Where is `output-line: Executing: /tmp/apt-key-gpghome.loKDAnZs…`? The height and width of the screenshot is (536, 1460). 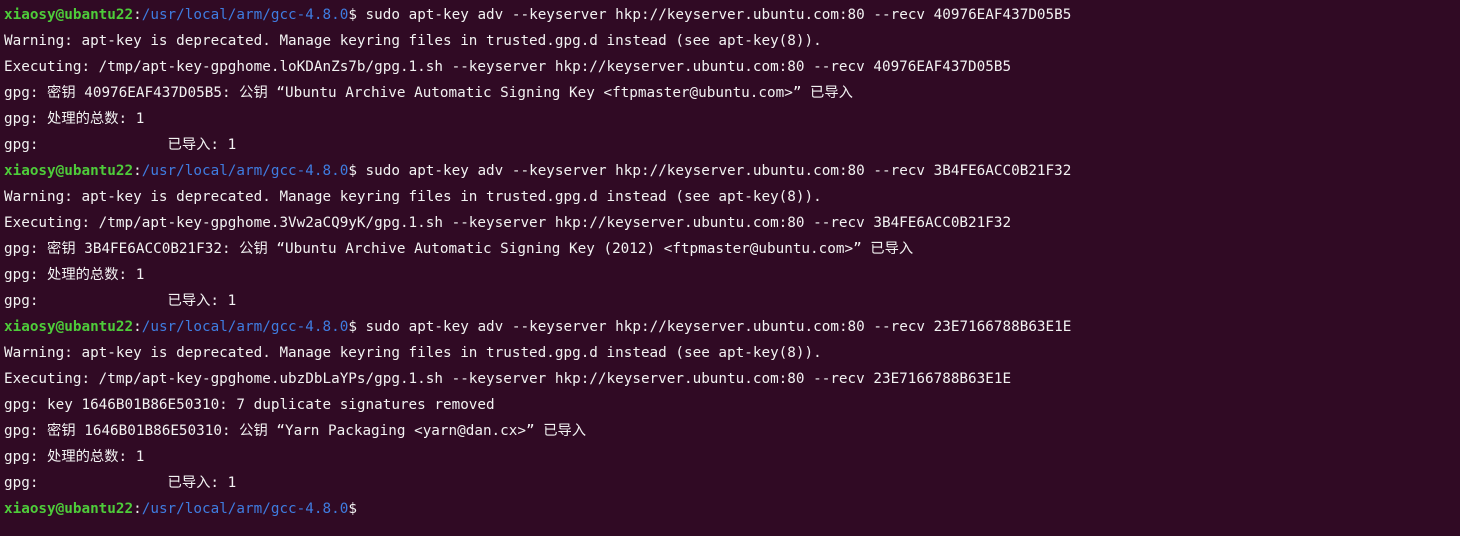 output-line: Executing: /tmp/apt-key-gpghome.loKDAnZs… is located at coordinates (732, 67).